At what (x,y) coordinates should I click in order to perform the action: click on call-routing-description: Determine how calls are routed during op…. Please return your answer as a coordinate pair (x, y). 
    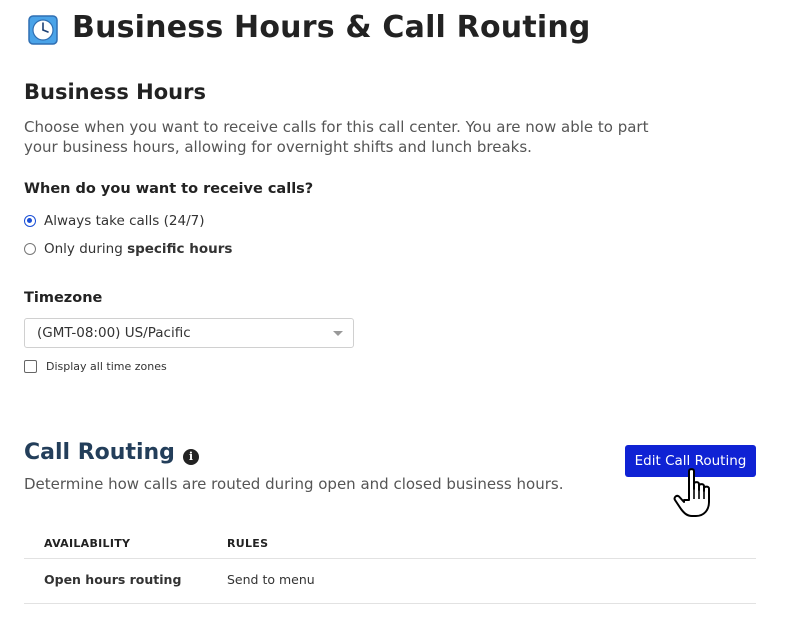
    Looking at the image, I should click on (294, 484).